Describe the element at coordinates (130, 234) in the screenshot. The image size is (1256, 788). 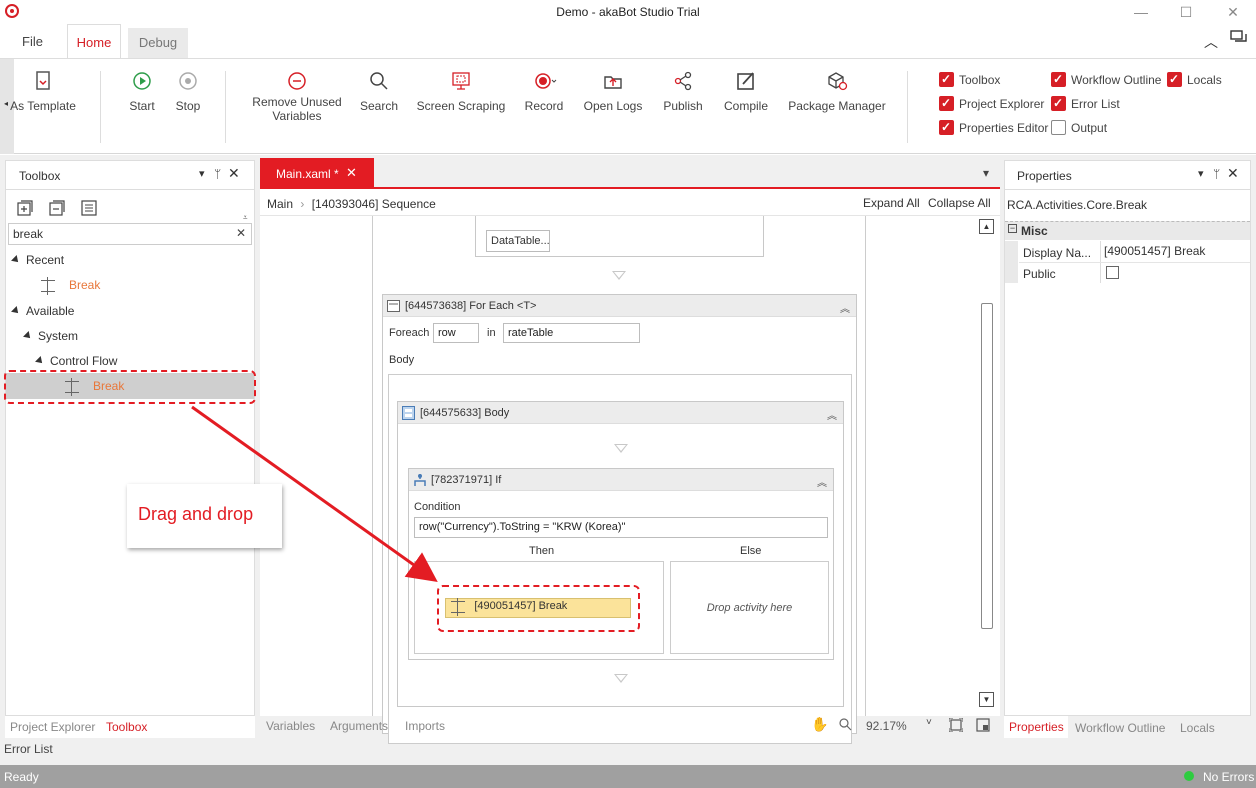
I see `toolbox-search-input: break ✕` at that location.